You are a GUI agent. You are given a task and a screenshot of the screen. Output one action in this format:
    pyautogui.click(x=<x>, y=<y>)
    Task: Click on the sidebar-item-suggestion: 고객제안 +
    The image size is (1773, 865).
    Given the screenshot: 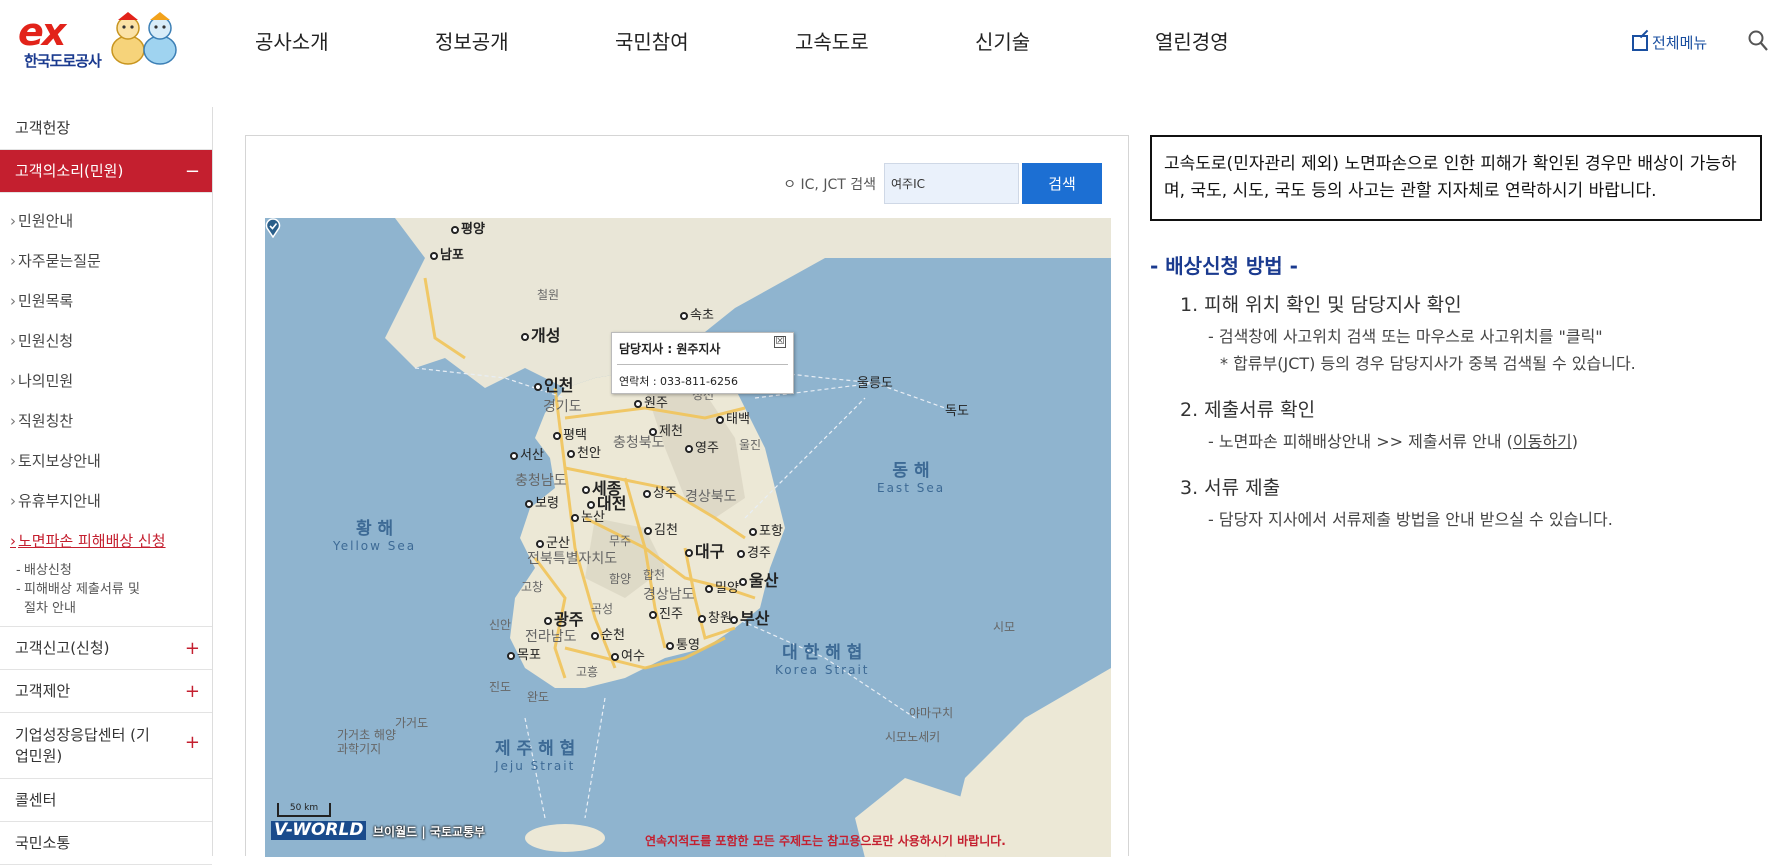 What is the action you would take?
    pyautogui.click(x=106, y=691)
    